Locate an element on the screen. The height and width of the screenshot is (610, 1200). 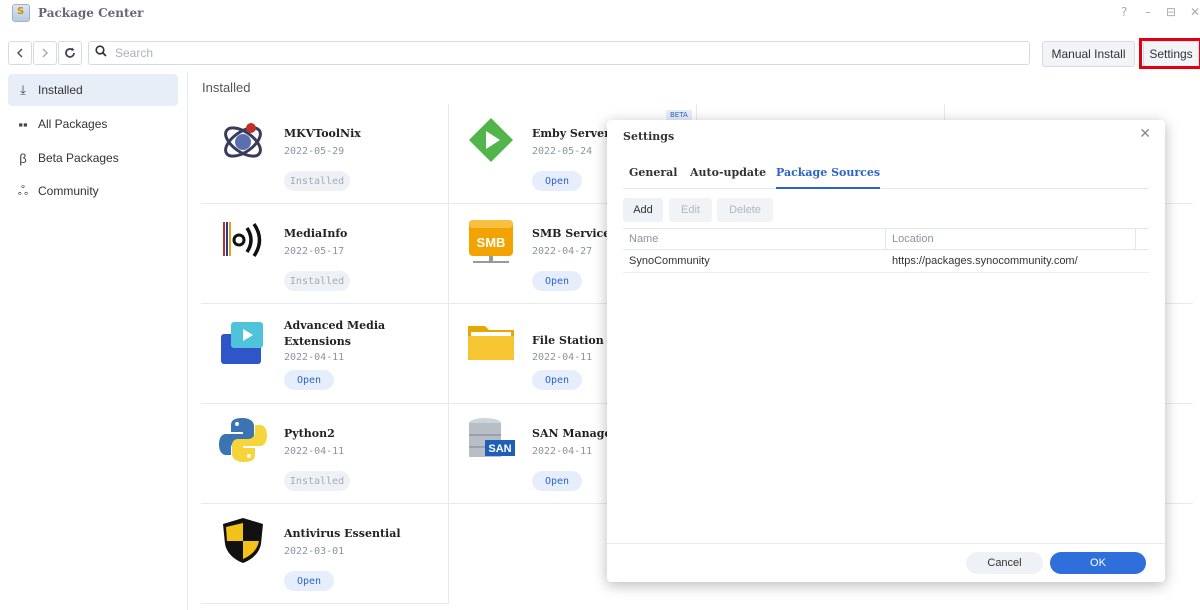
sidebar-item-installed: ⤓ Installed is located at coordinates (93, 90).